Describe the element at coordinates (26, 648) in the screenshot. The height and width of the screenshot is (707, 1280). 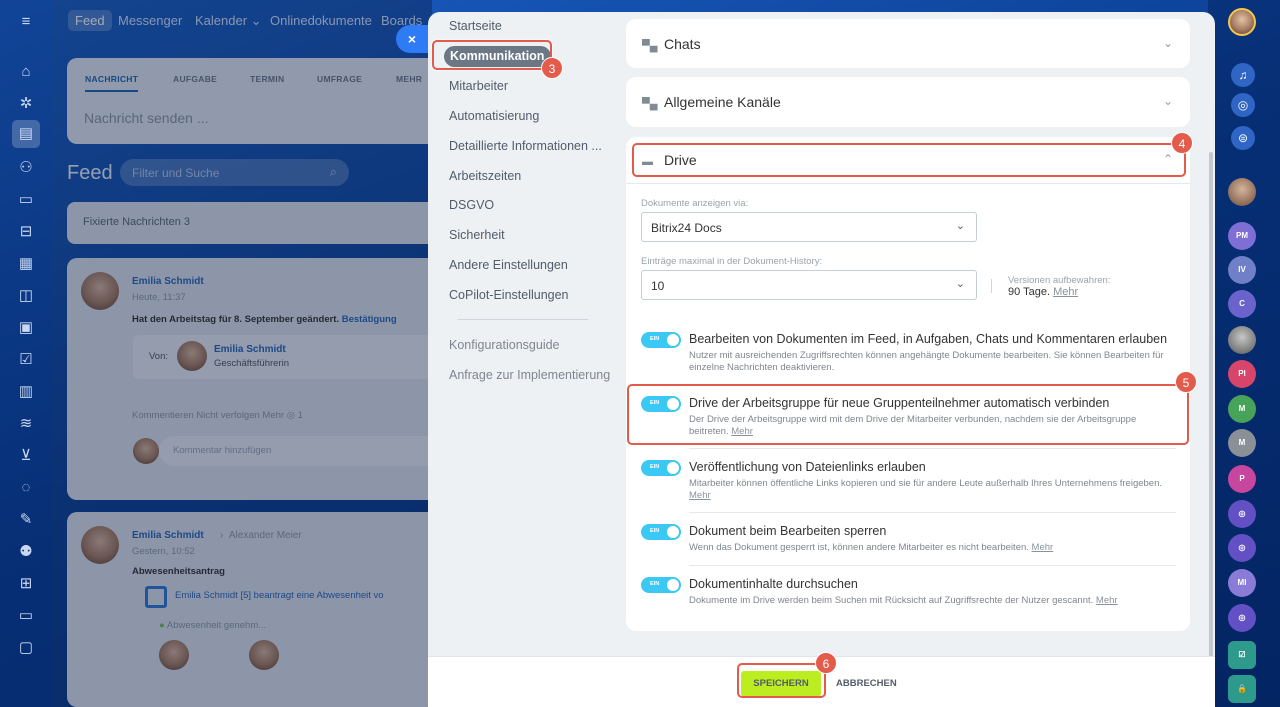
I see `apps-icon: ▢` at that location.